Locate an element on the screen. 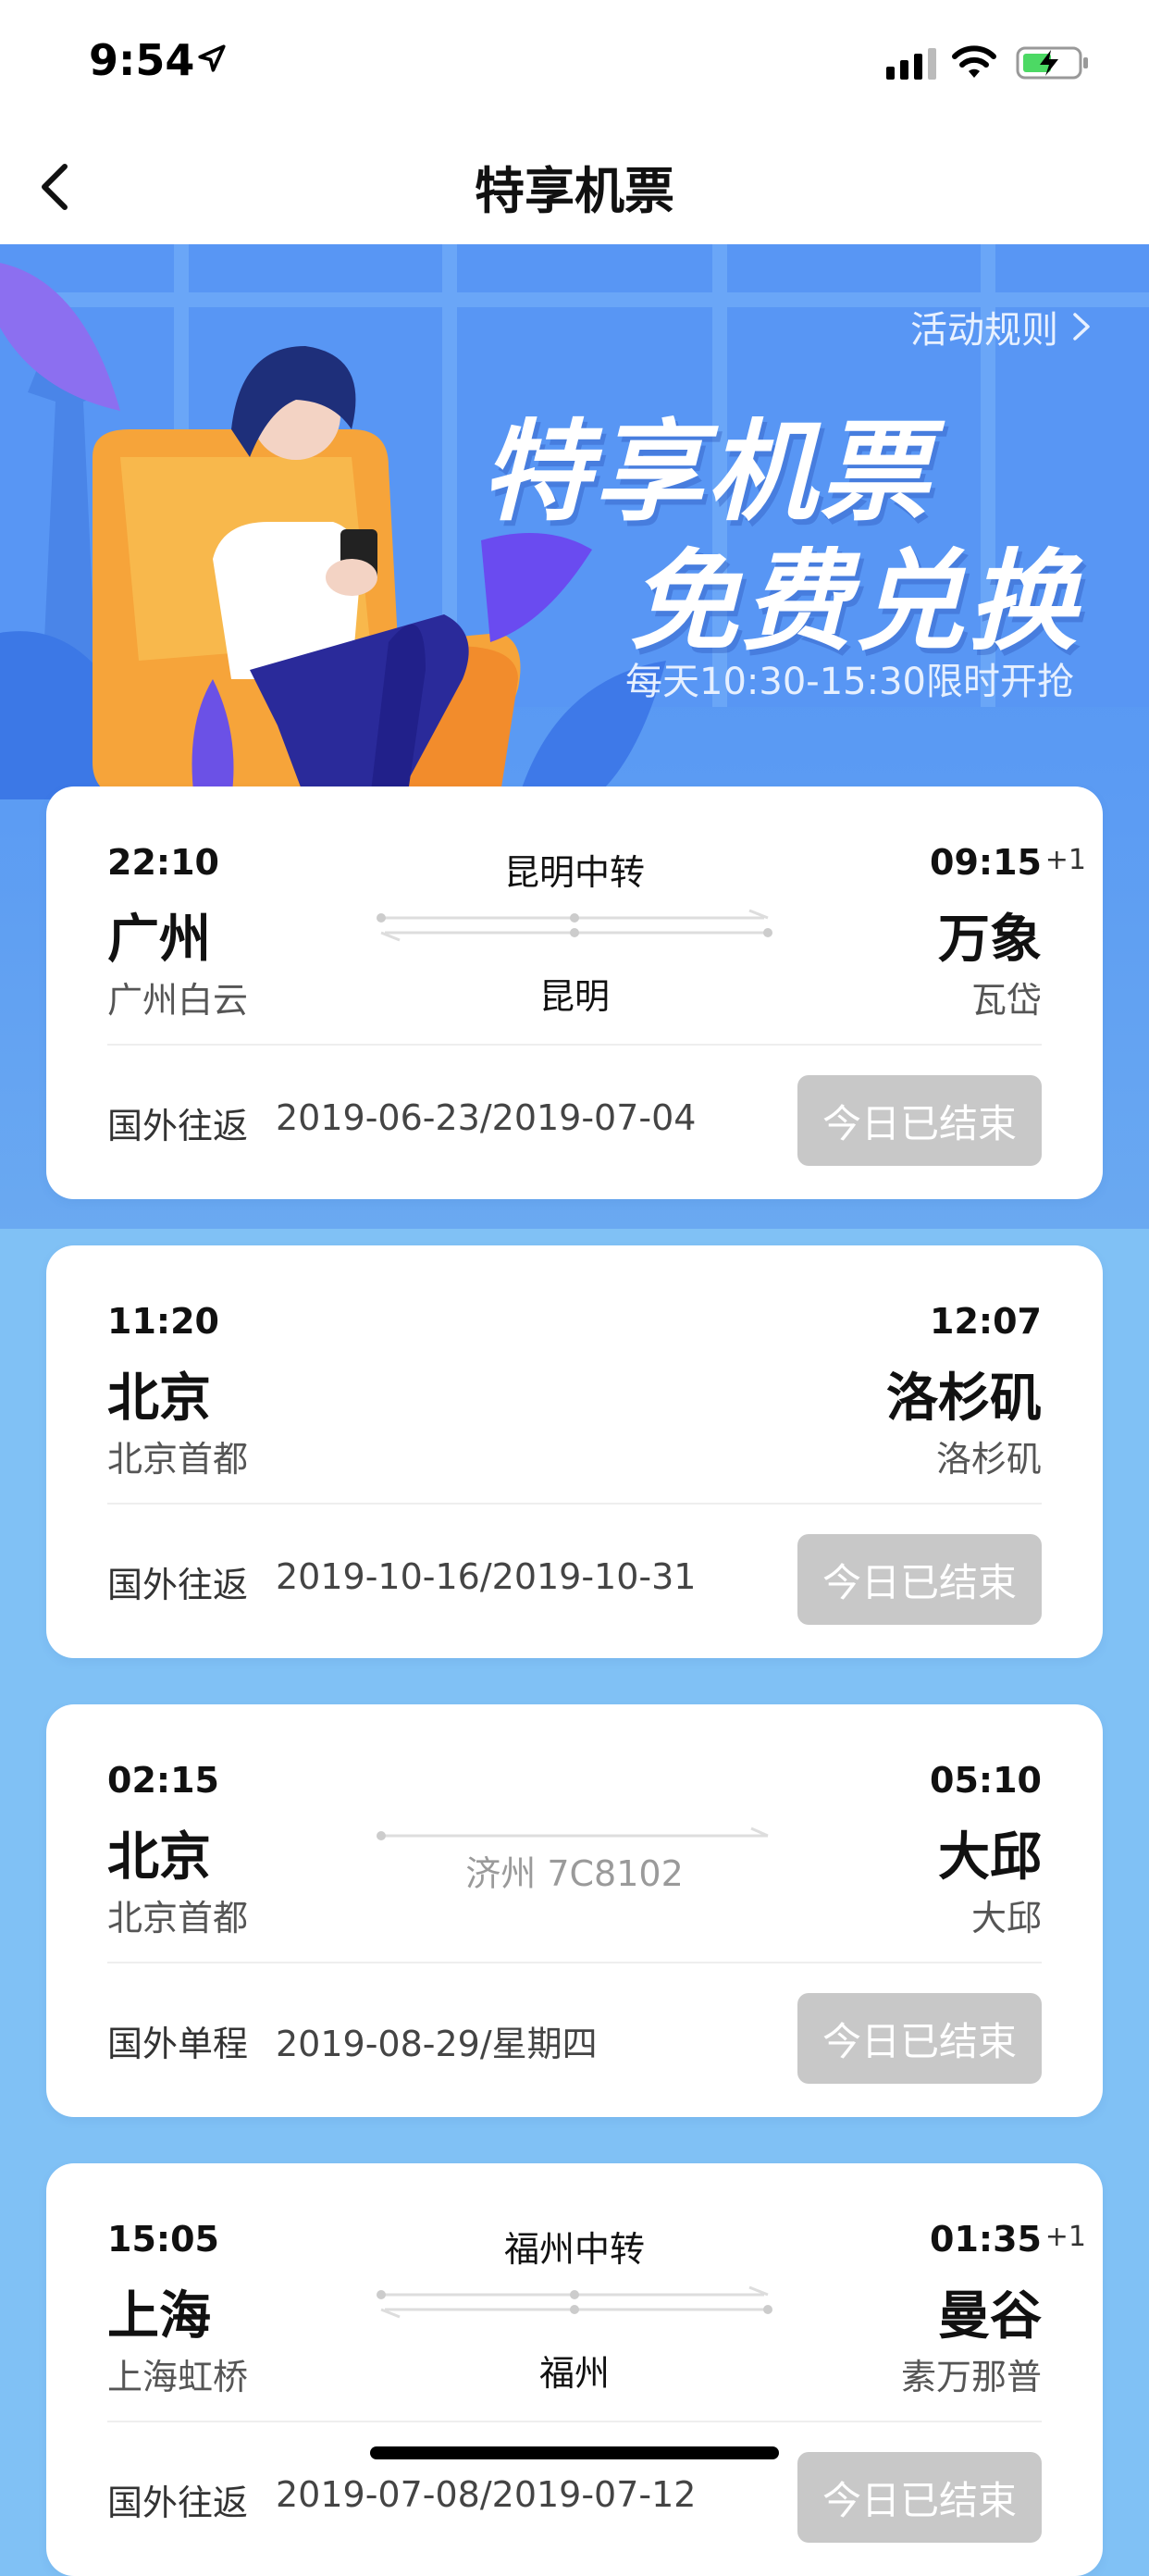  arrival-airport: 瓦岱 is located at coordinates (1006, 1000).